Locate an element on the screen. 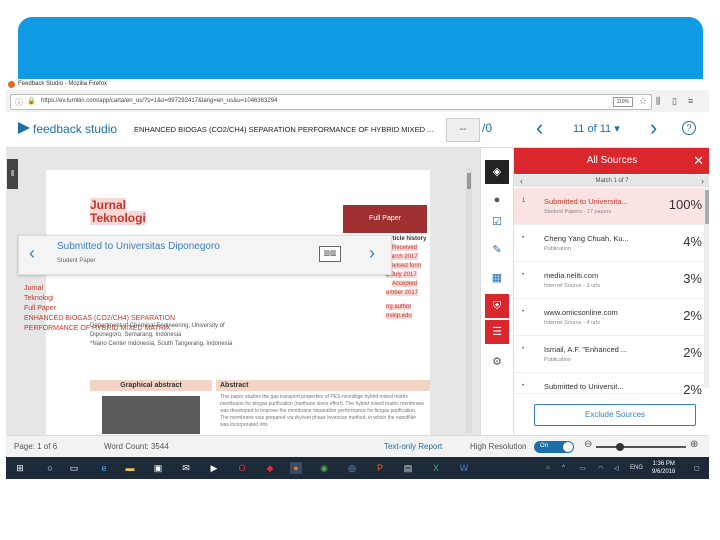 The height and width of the screenshot is (540, 720). matched-line: Jurnal is located at coordinates (34, 288).